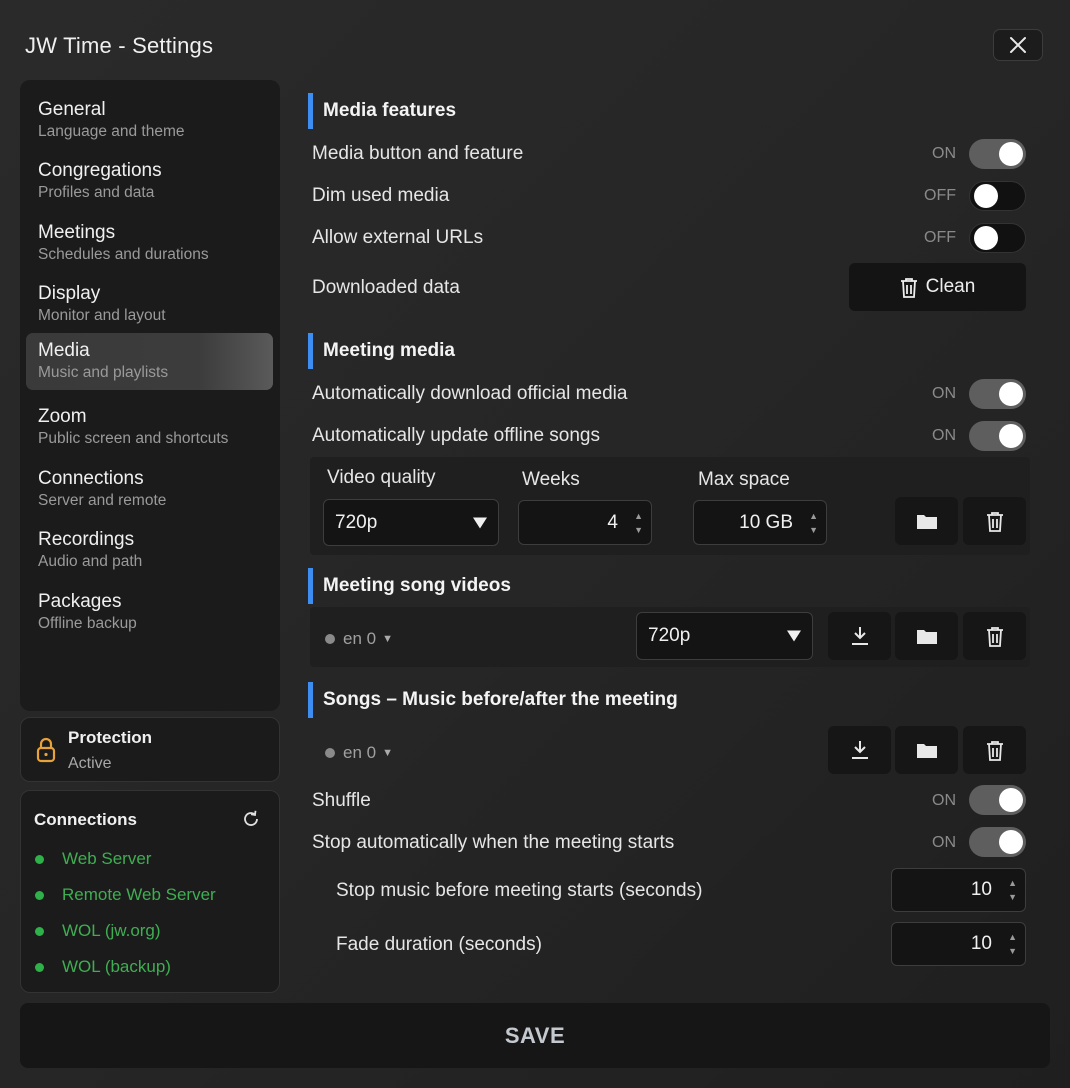  I want to click on save-button: SAVE, so click(535, 1035).